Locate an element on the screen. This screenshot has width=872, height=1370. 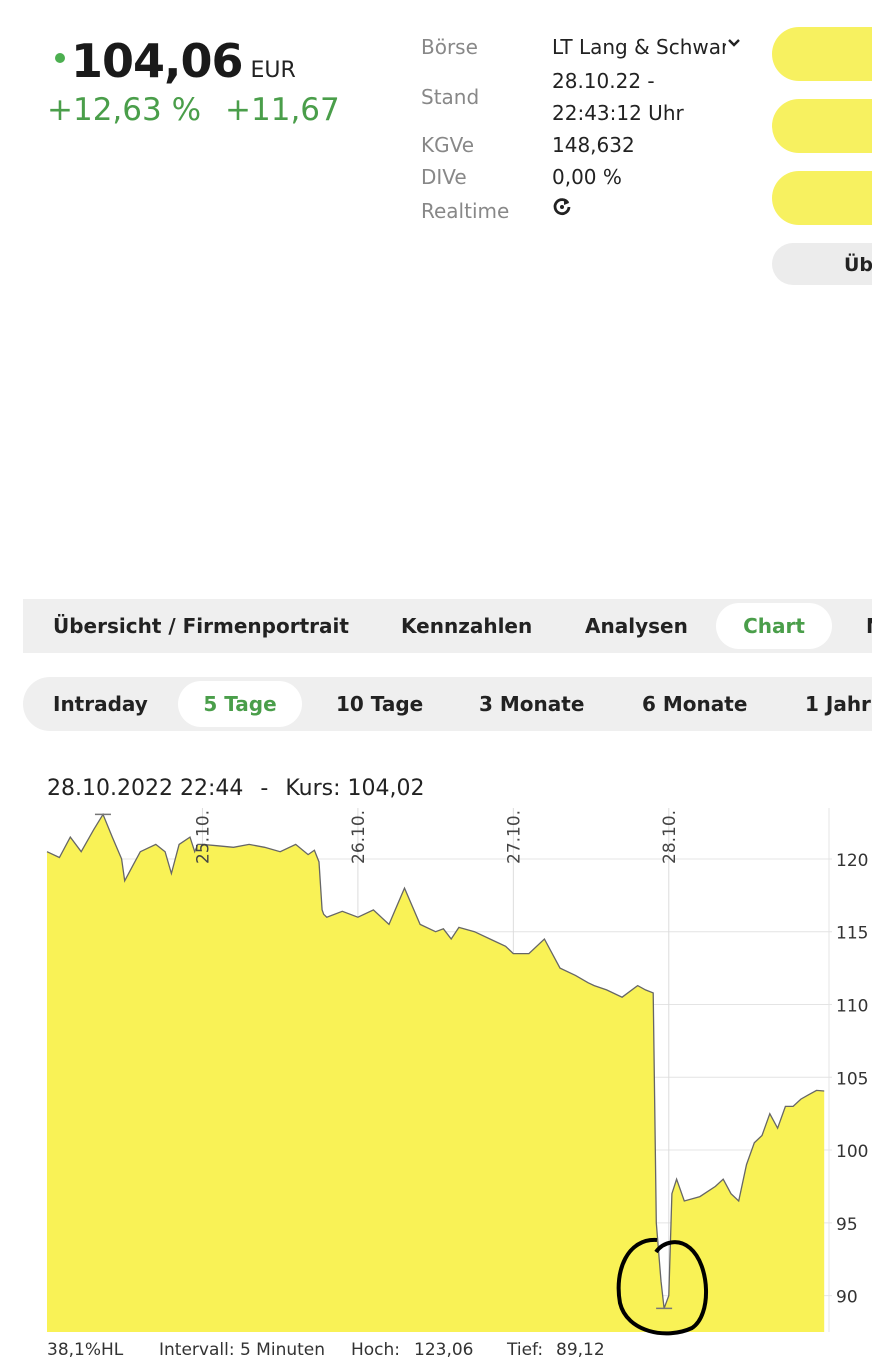
day-label: 26.10. is located at coordinates (359, 837).